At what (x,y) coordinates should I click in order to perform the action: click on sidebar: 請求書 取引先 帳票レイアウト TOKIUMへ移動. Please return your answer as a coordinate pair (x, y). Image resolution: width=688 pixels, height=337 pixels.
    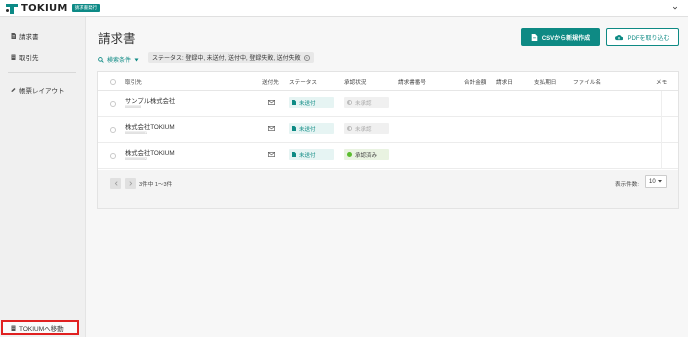
    Looking at the image, I should click on (43, 177).